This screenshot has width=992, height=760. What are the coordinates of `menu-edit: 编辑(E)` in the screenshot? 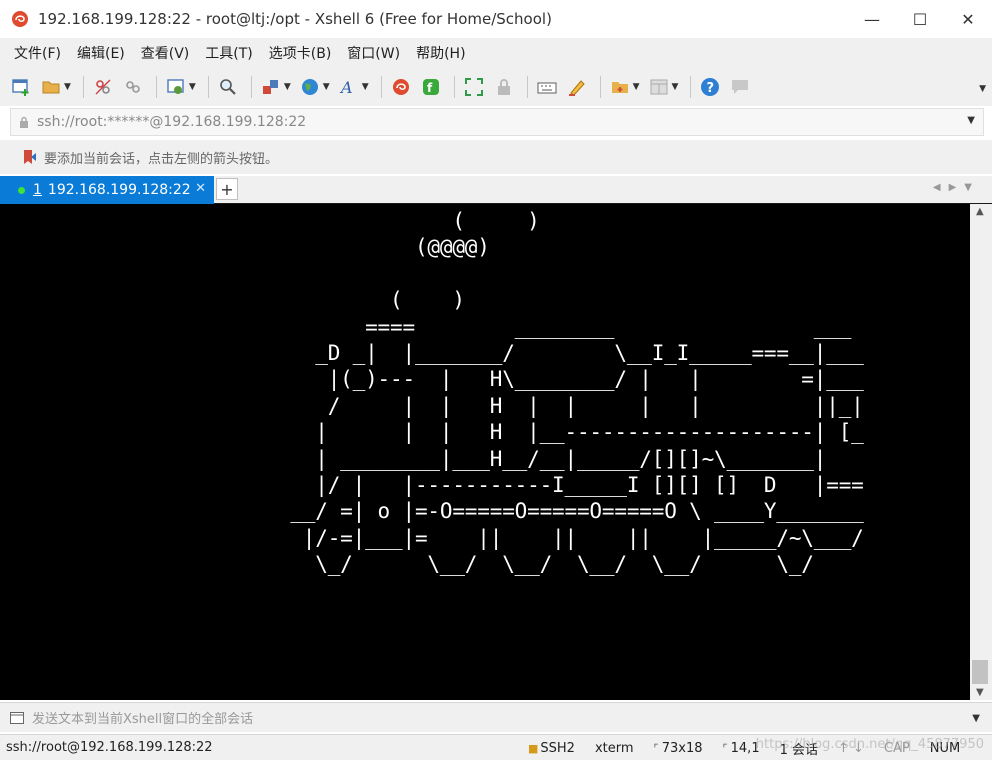 It's located at (101, 53).